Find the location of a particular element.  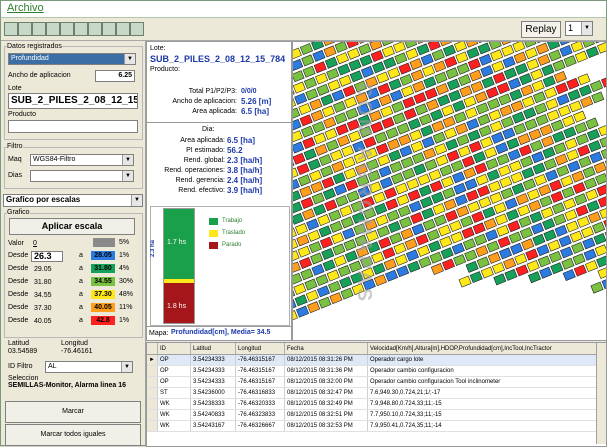

maq-select: WGS84-Filtro▼ is located at coordinates (82, 160).